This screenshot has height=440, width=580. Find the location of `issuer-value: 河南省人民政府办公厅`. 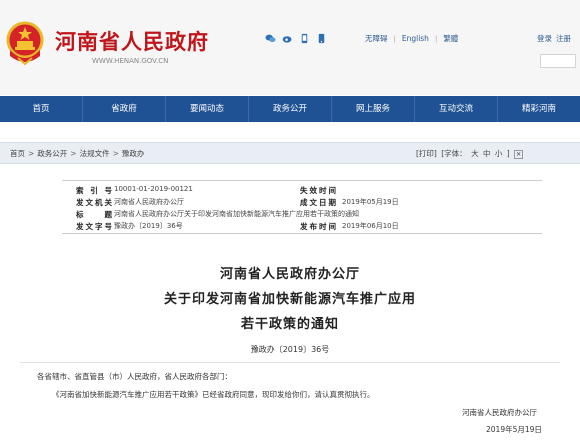

issuer-value: 河南省人民政府办公厅 is located at coordinates (149, 202).